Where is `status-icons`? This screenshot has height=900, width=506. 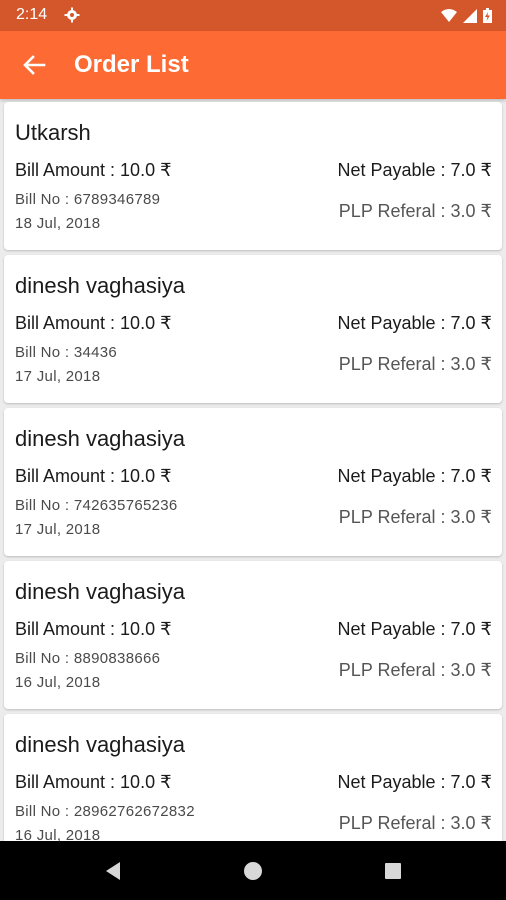
status-icons is located at coordinates (466, 15).